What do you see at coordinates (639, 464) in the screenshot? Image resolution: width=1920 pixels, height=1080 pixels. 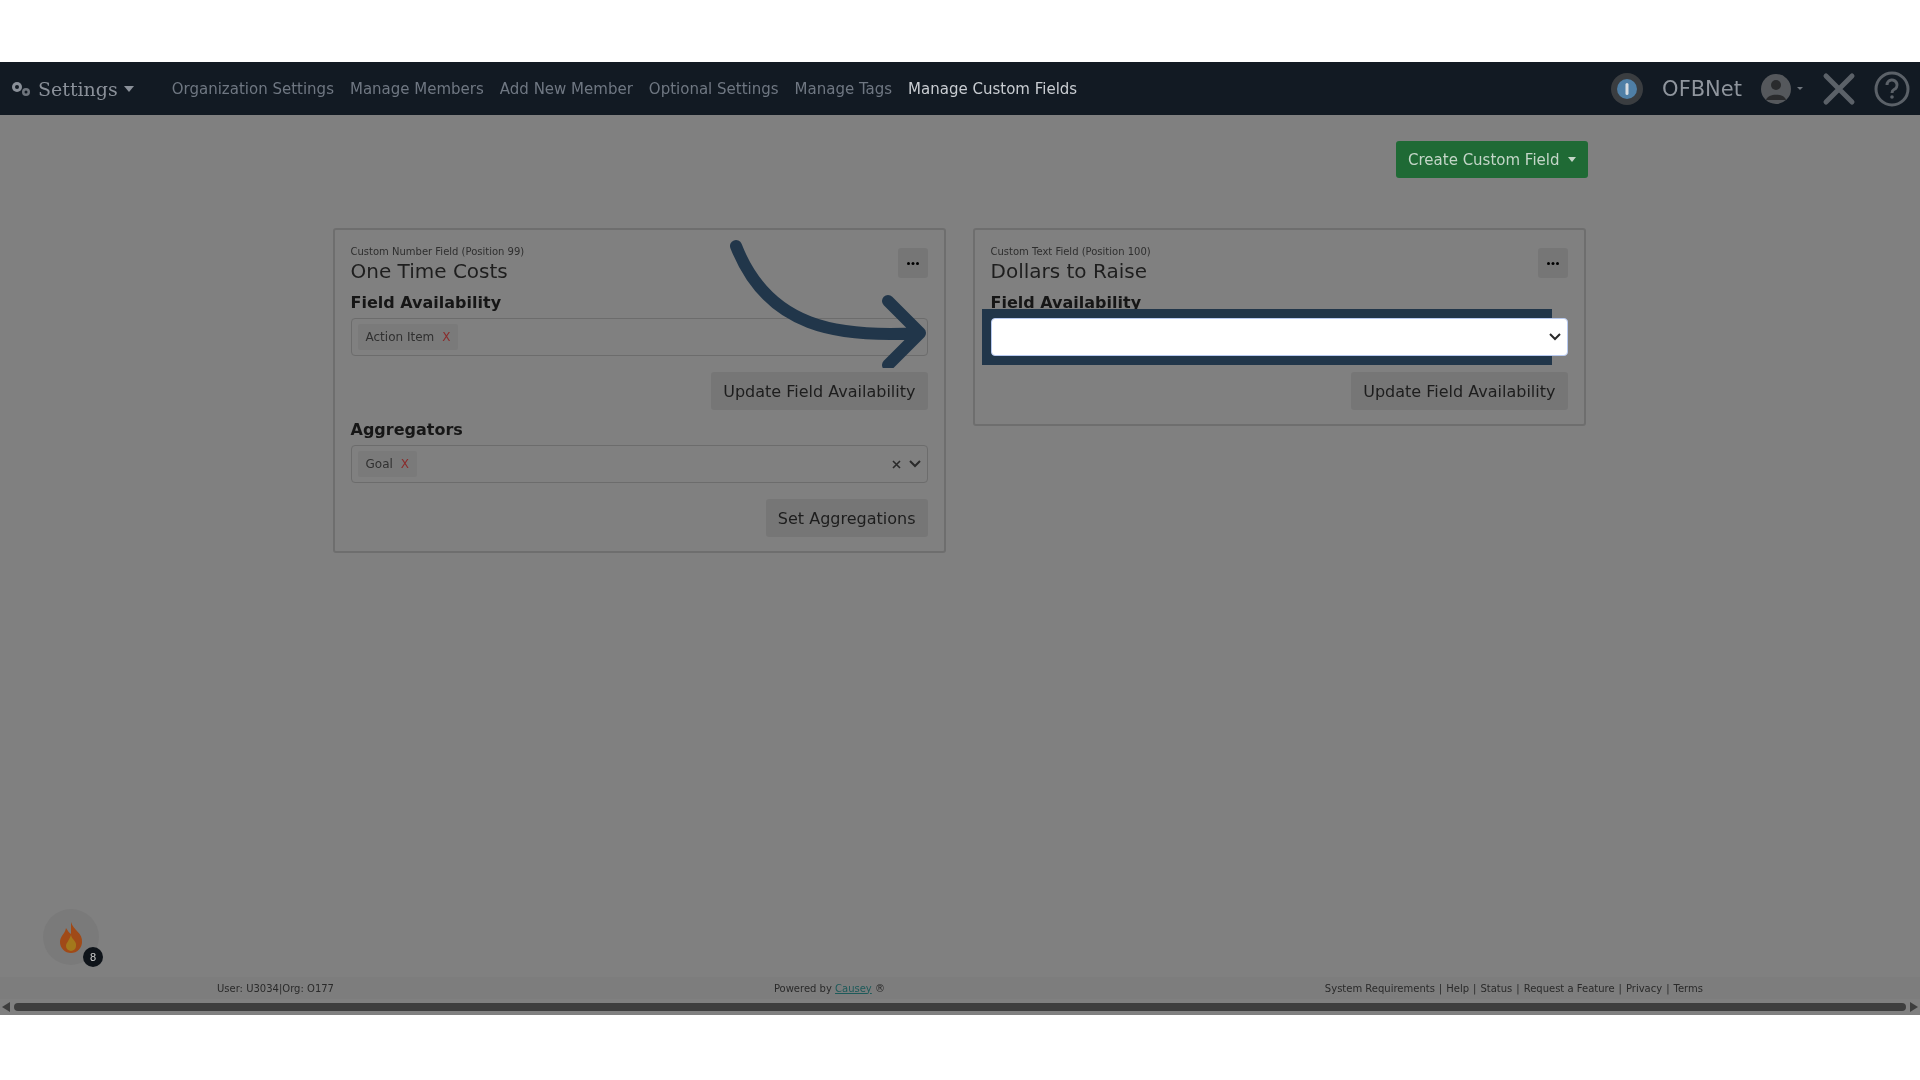 I see `select-field: Goal X` at bounding box center [639, 464].